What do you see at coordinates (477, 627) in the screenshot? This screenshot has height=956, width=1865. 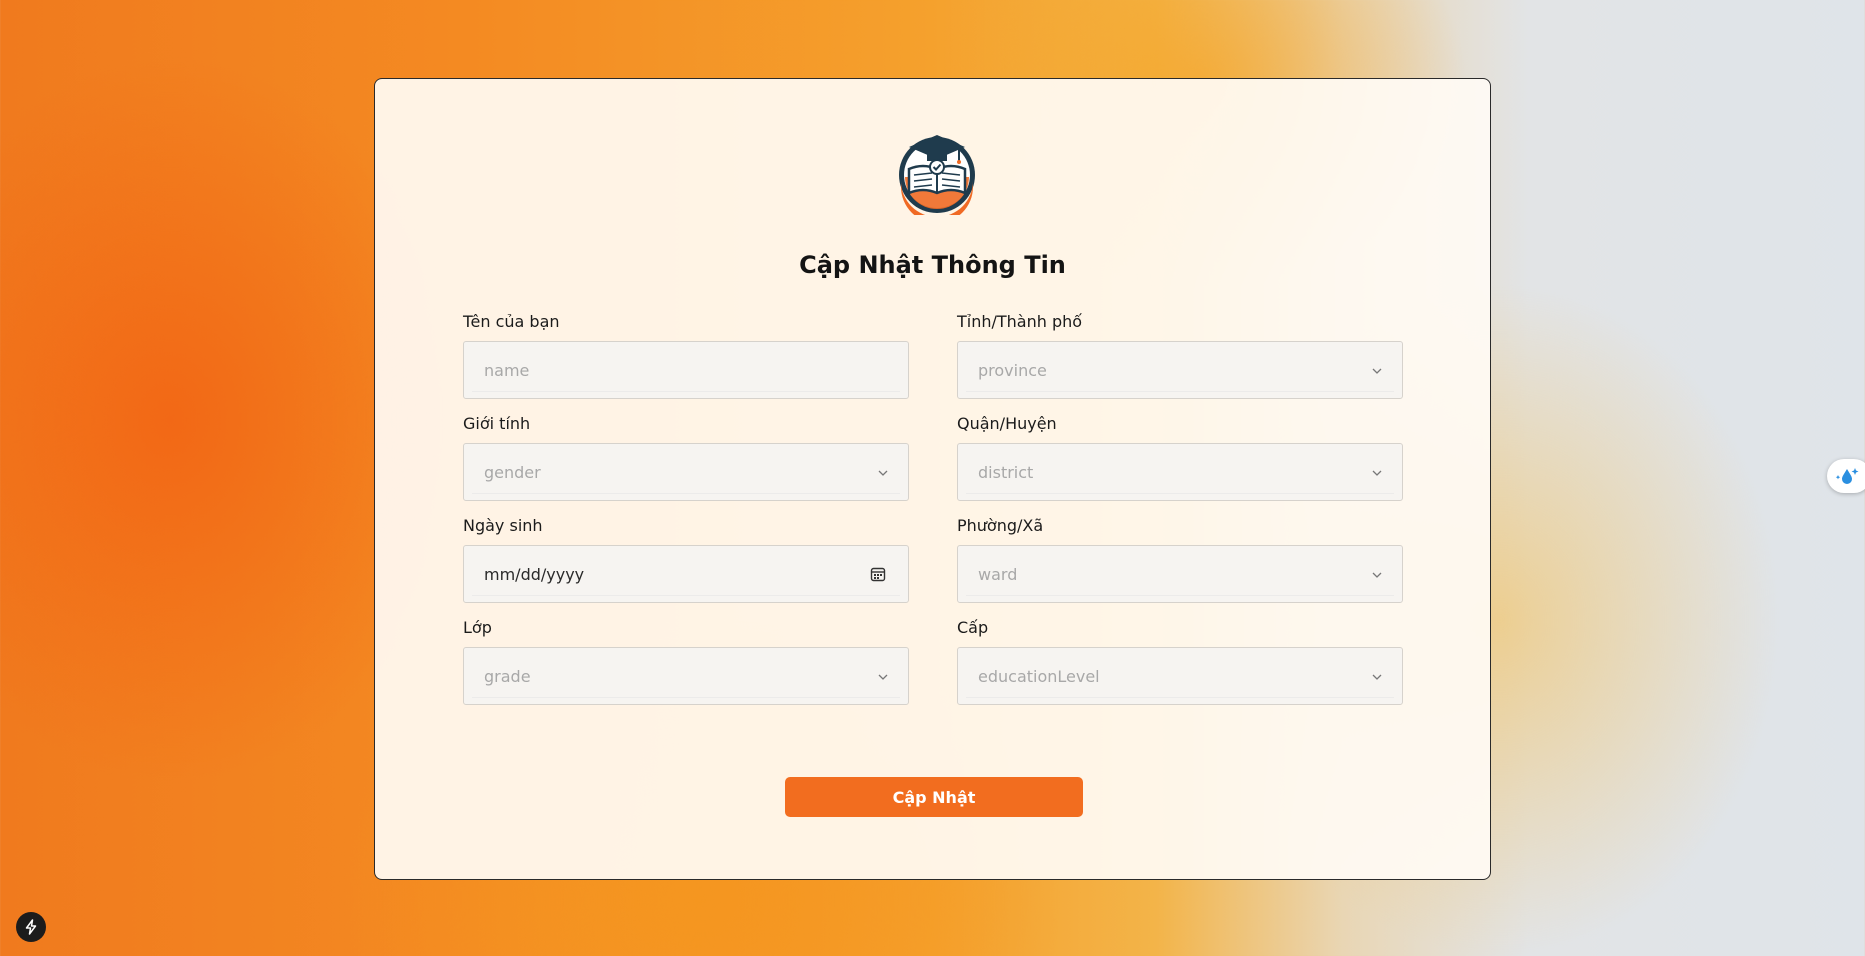 I see `grade-field-label: Lớp` at bounding box center [477, 627].